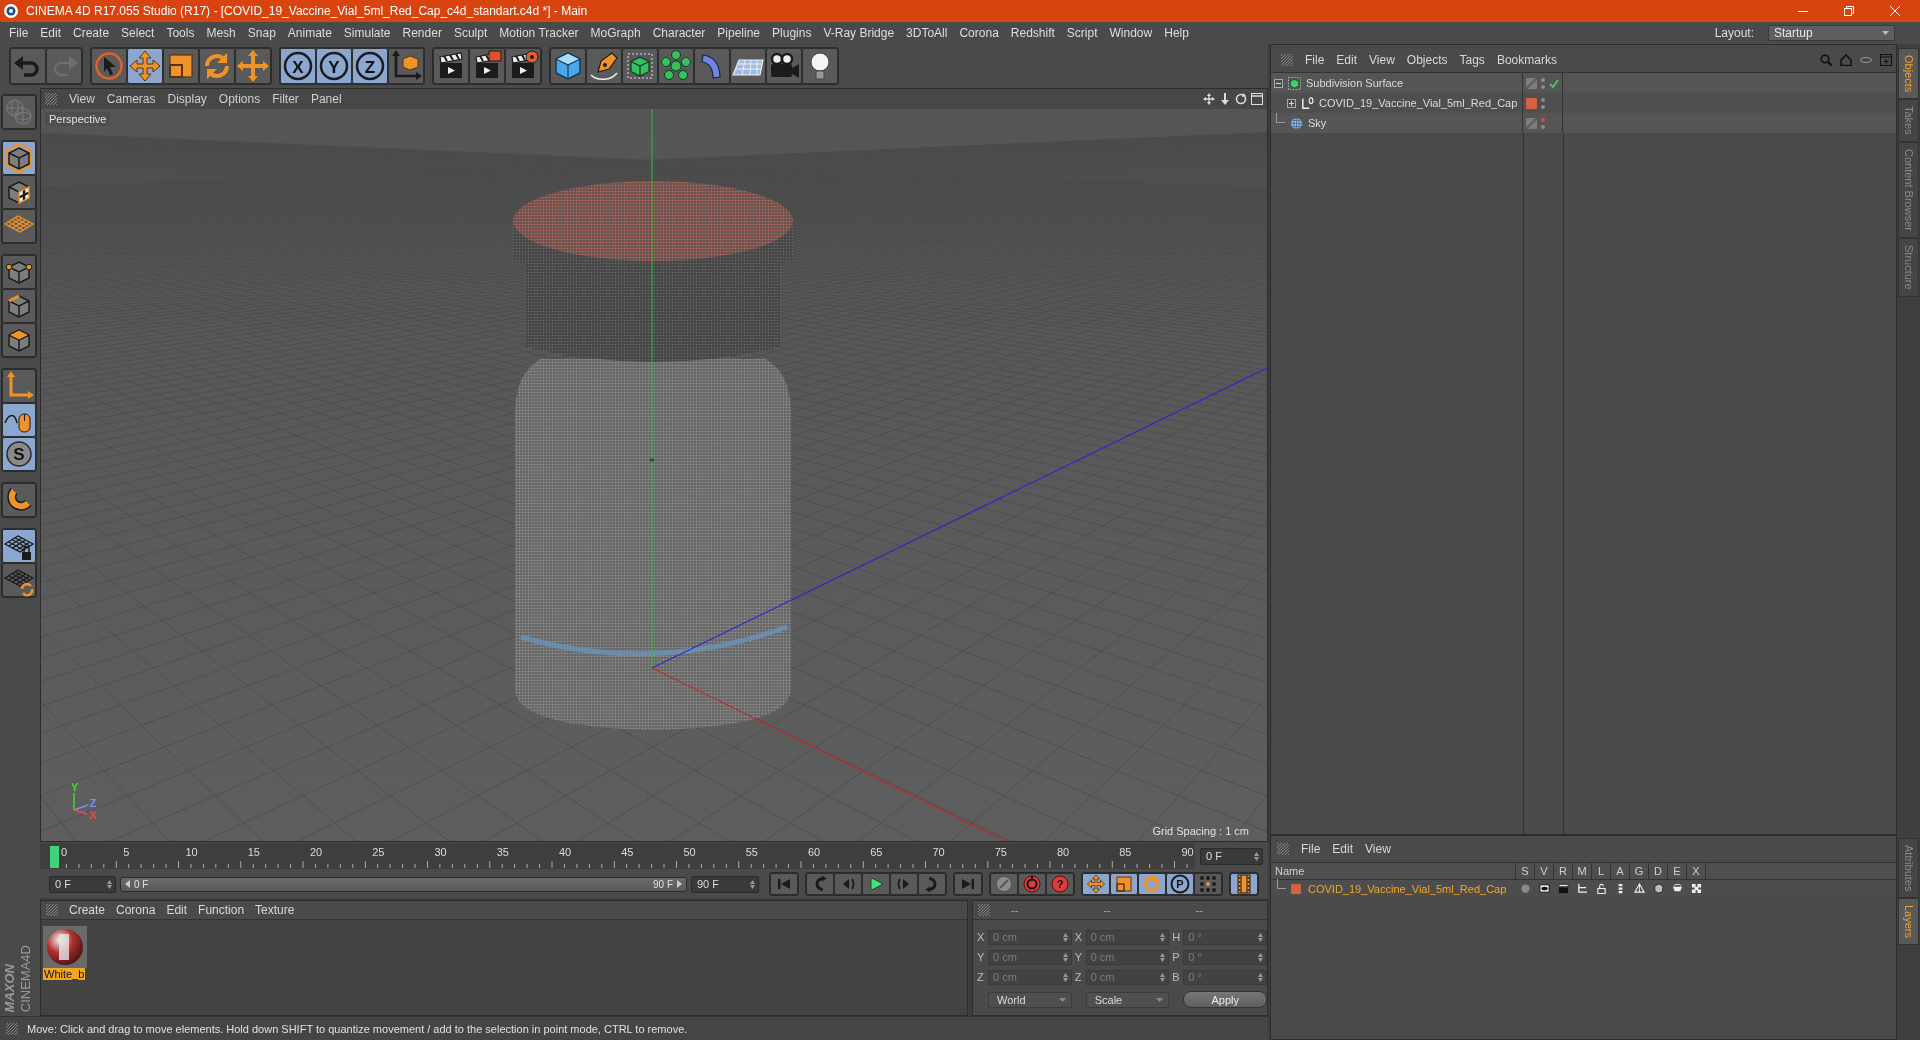  Describe the element at coordinates (1032, 33) in the screenshot. I see `menu-item: Redshift` at that location.